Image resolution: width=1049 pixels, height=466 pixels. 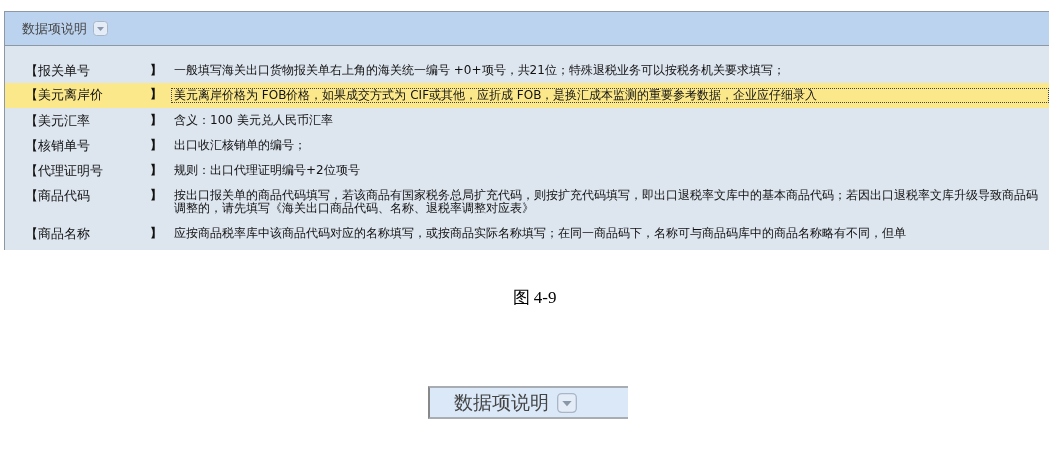 I want to click on list-row: 【商品名称 】 应按商品税率库中该商品代码对应的名称填写，或按商品实际名称填写；在同一商品码下，名称可与商品码库中的商品名称略有不同，但单, so click(x=527, y=233).